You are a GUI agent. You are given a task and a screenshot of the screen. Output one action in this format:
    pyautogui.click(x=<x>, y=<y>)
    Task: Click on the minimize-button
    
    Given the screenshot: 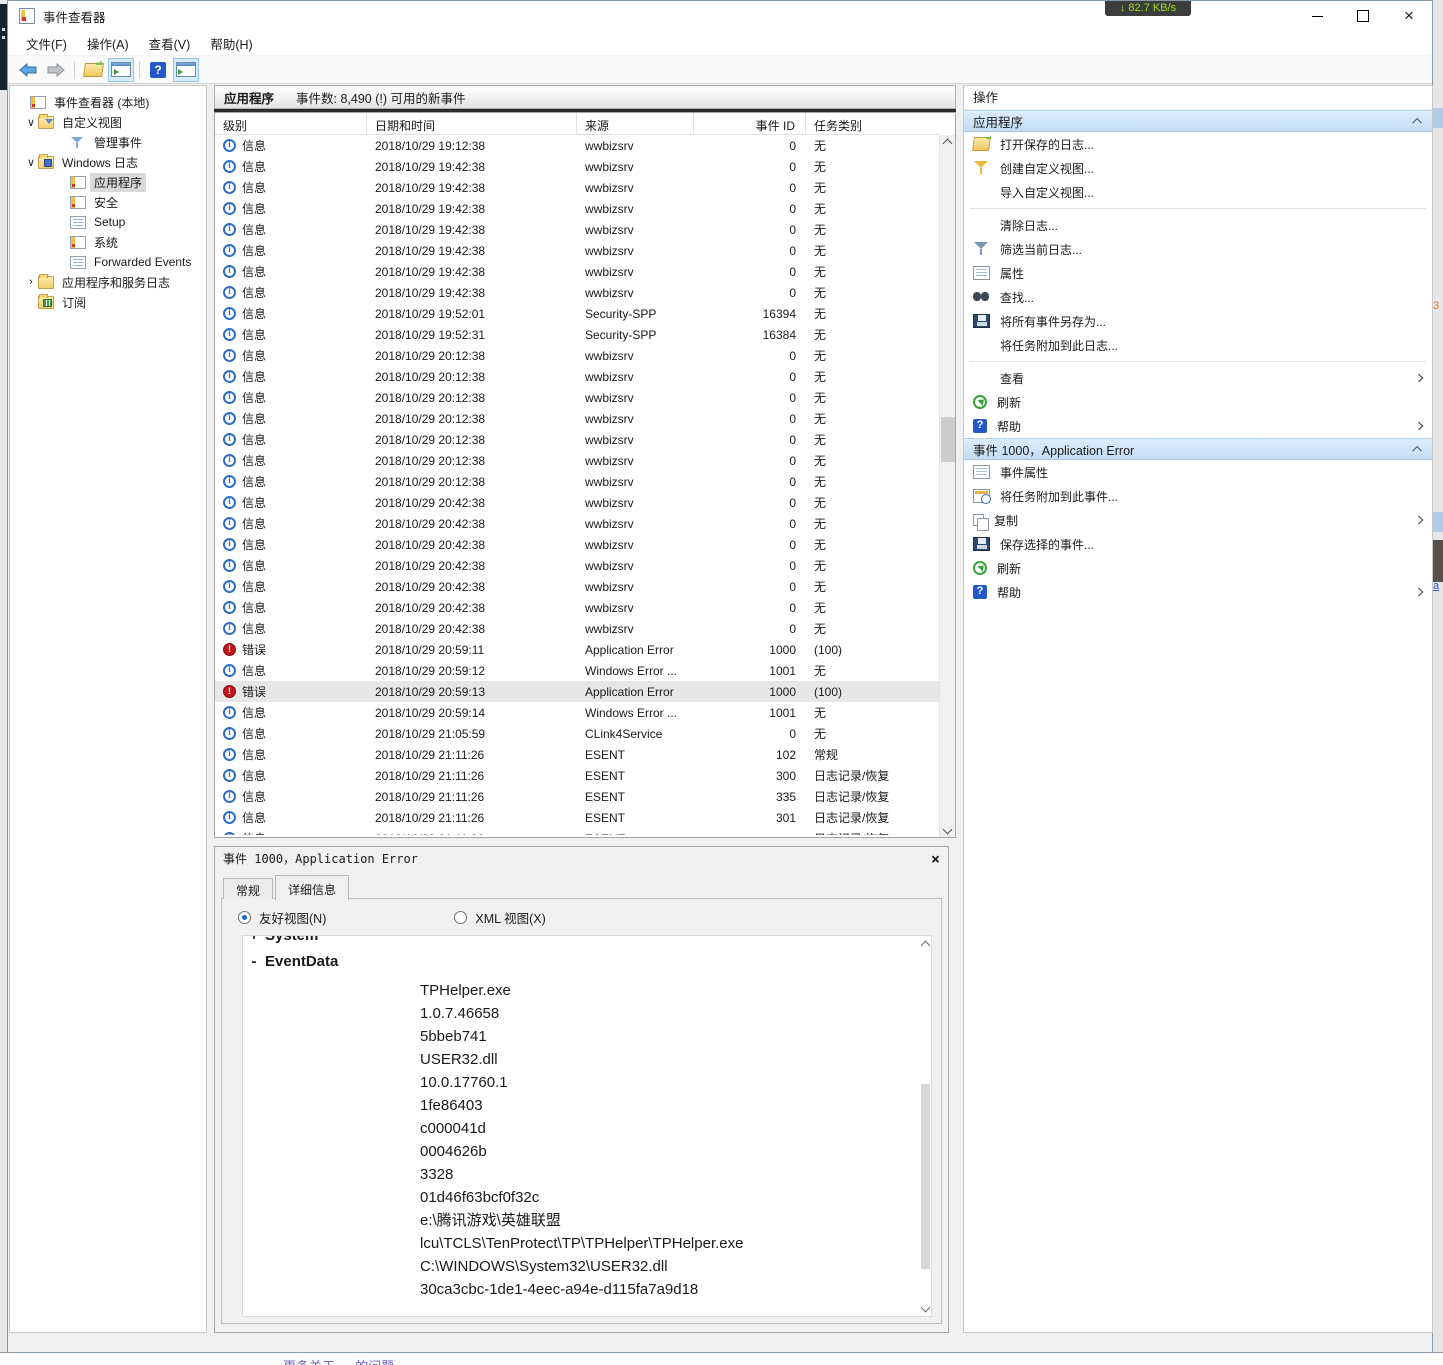 What is the action you would take?
    pyautogui.click(x=1317, y=16)
    